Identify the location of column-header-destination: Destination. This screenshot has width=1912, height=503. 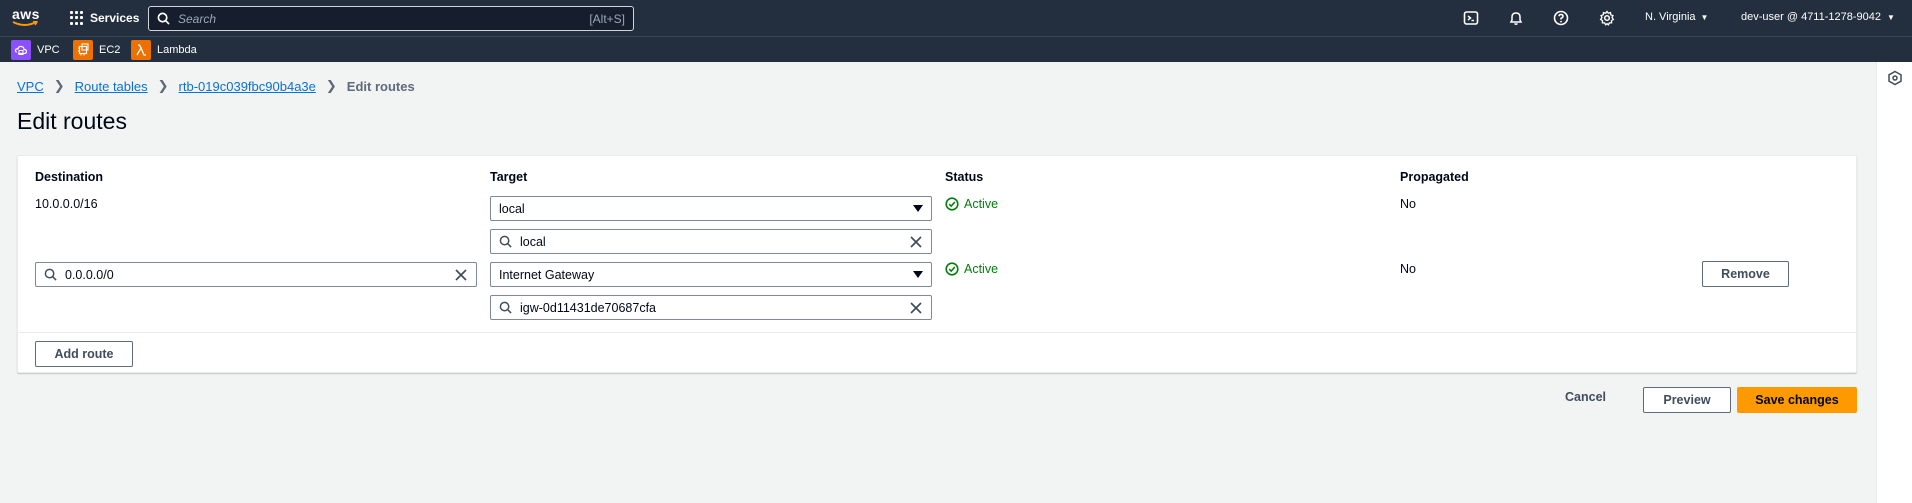
(69, 177).